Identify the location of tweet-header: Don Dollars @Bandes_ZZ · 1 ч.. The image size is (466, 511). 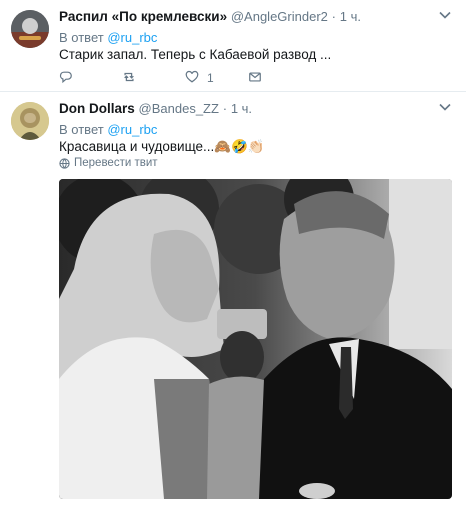
(247, 109).